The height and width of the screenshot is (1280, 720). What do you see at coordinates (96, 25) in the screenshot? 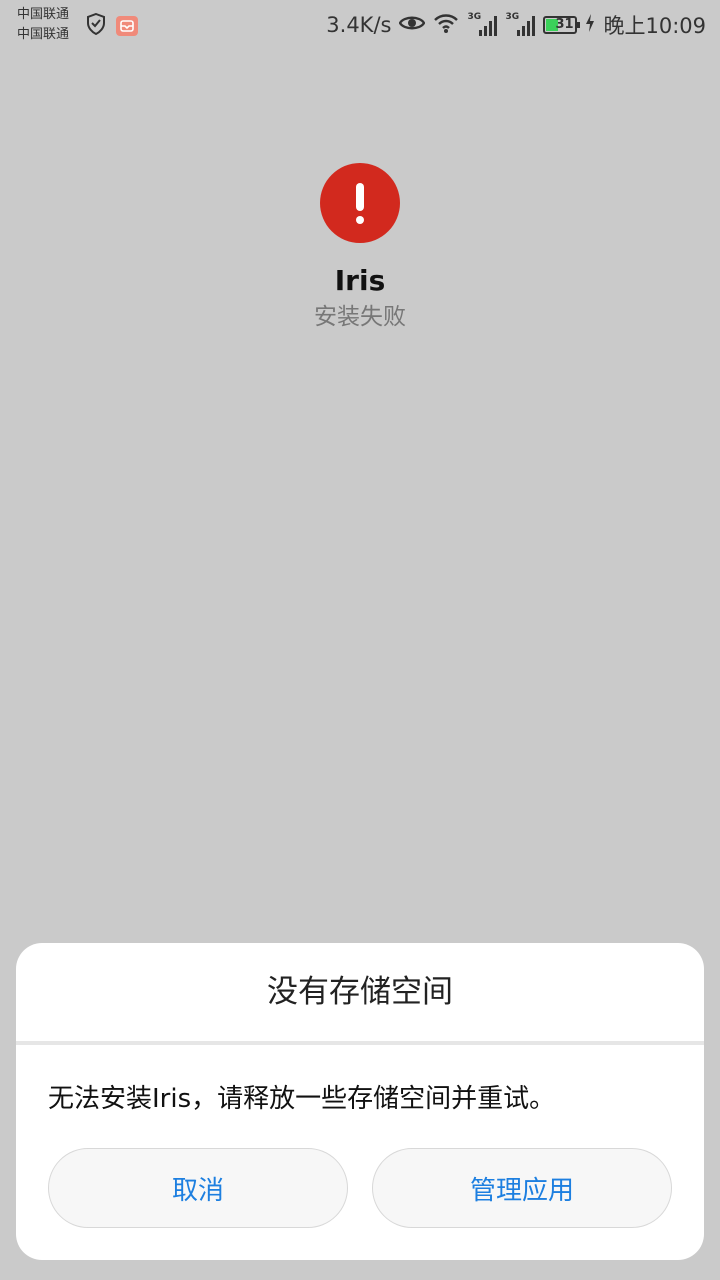
I see `shield-icon` at bounding box center [96, 25].